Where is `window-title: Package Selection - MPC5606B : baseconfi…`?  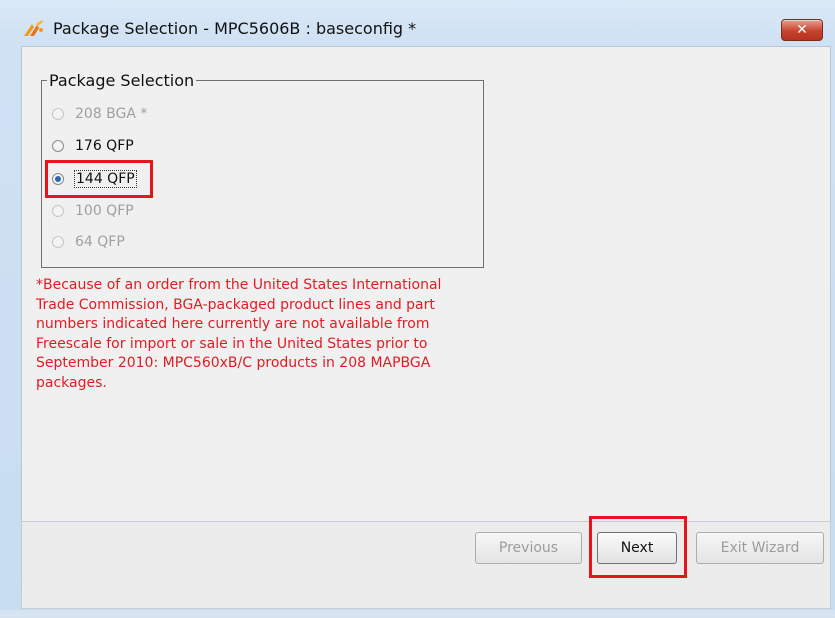 window-title: Package Selection - MPC5606B : baseconfi… is located at coordinates (235, 28).